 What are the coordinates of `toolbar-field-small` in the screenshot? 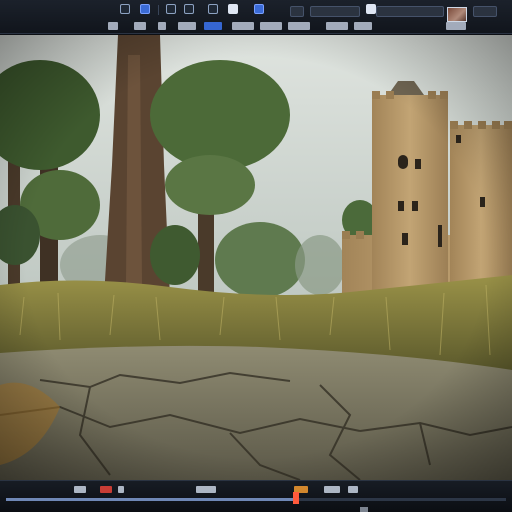 It's located at (297, 11).